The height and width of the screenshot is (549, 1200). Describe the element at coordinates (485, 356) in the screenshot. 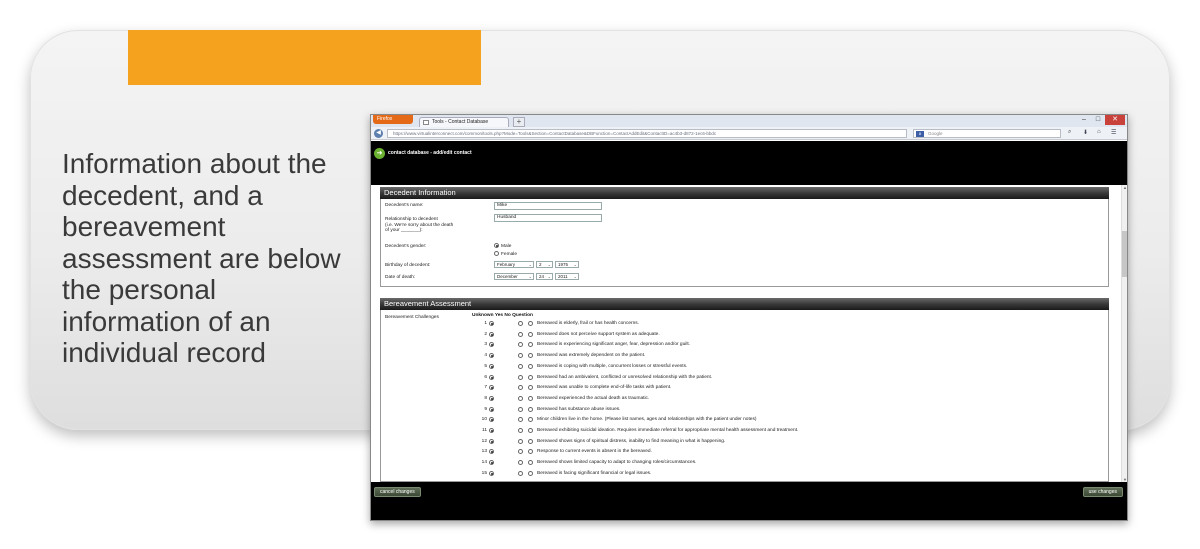

I see `question-number: 4` at that location.